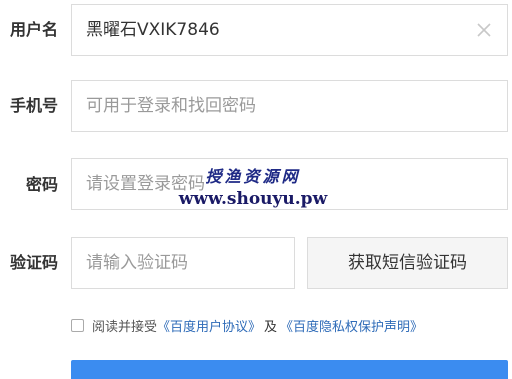  I want to click on agreement-checkbox, so click(77, 325).